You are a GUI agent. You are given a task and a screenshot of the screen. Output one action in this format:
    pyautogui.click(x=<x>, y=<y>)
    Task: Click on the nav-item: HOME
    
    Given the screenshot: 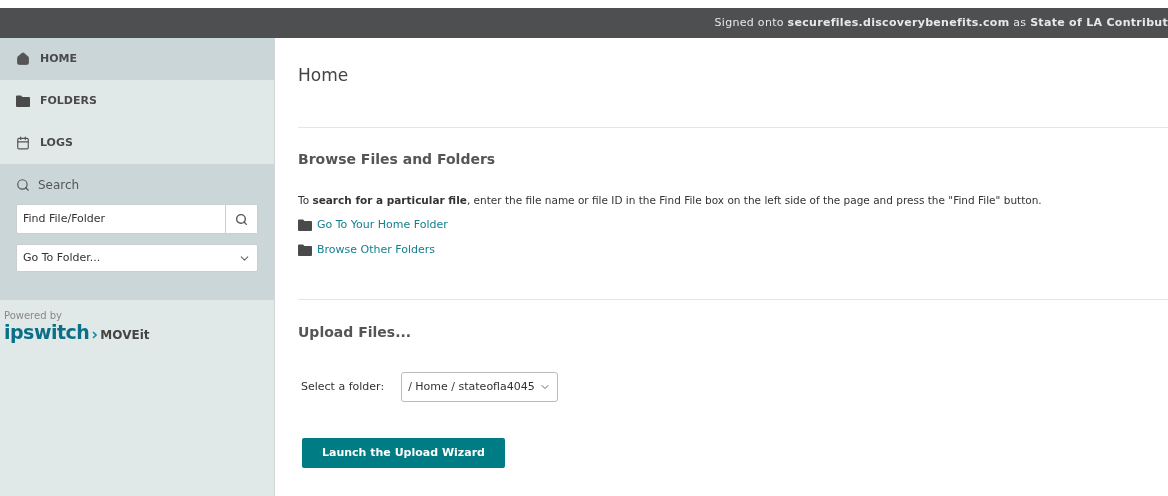 What is the action you would take?
    pyautogui.click(x=137, y=59)
    